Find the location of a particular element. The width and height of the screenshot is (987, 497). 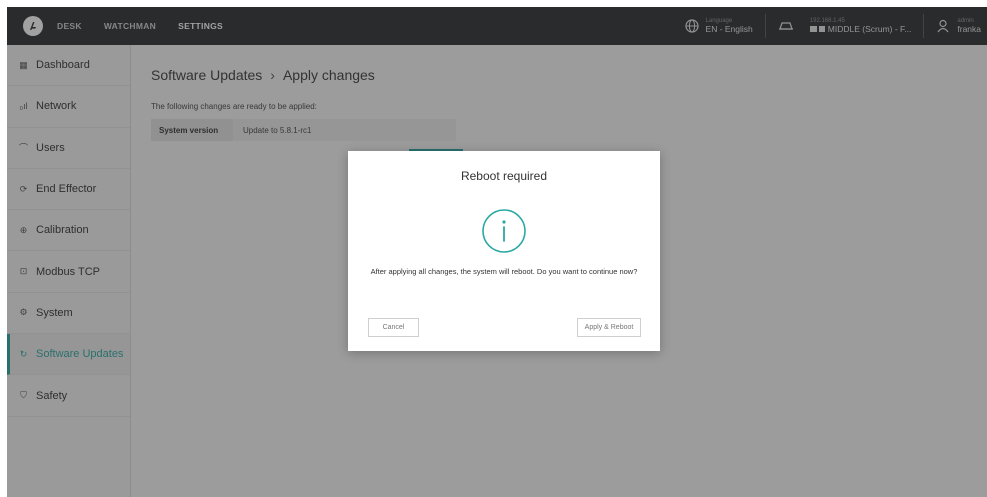

info-icon is located at coordinates (504, 231).